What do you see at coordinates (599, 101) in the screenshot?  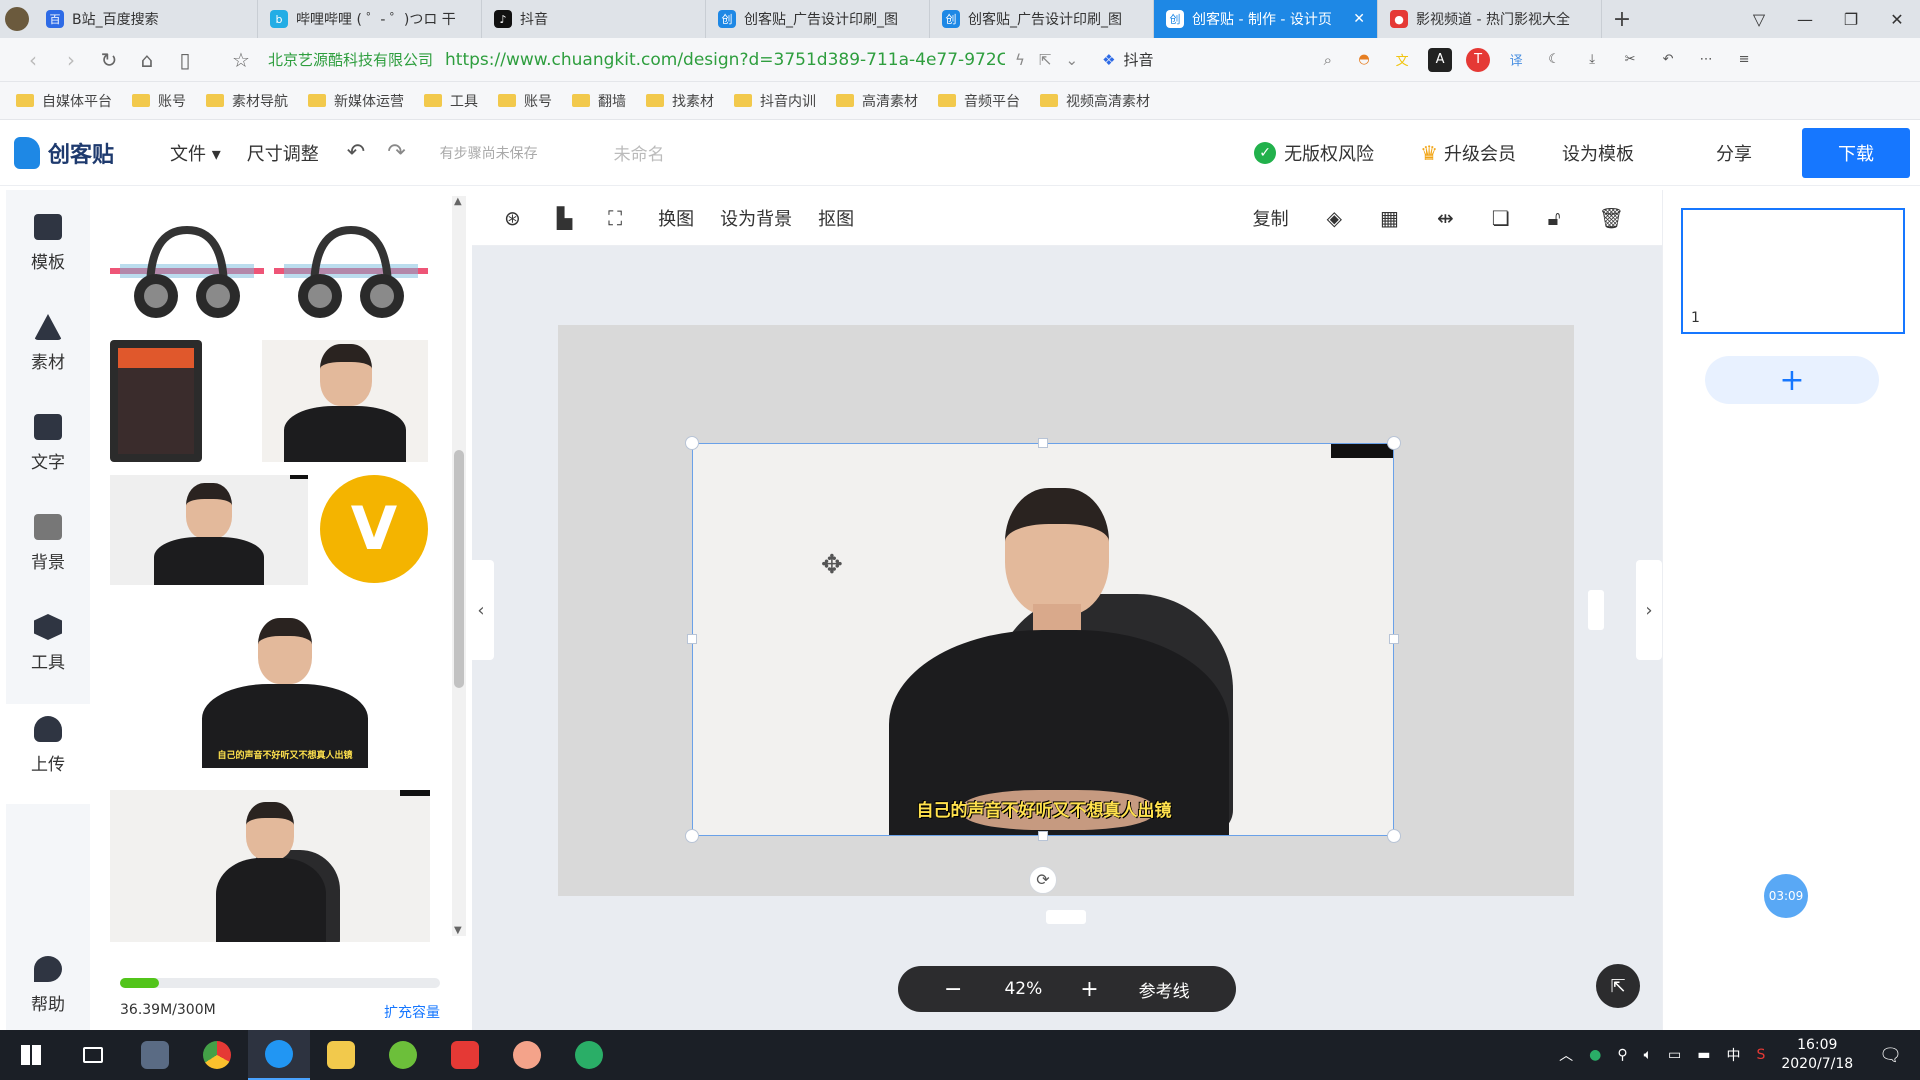 I see `bookmark-item: 翻墙` at bounding box center [599, 101].